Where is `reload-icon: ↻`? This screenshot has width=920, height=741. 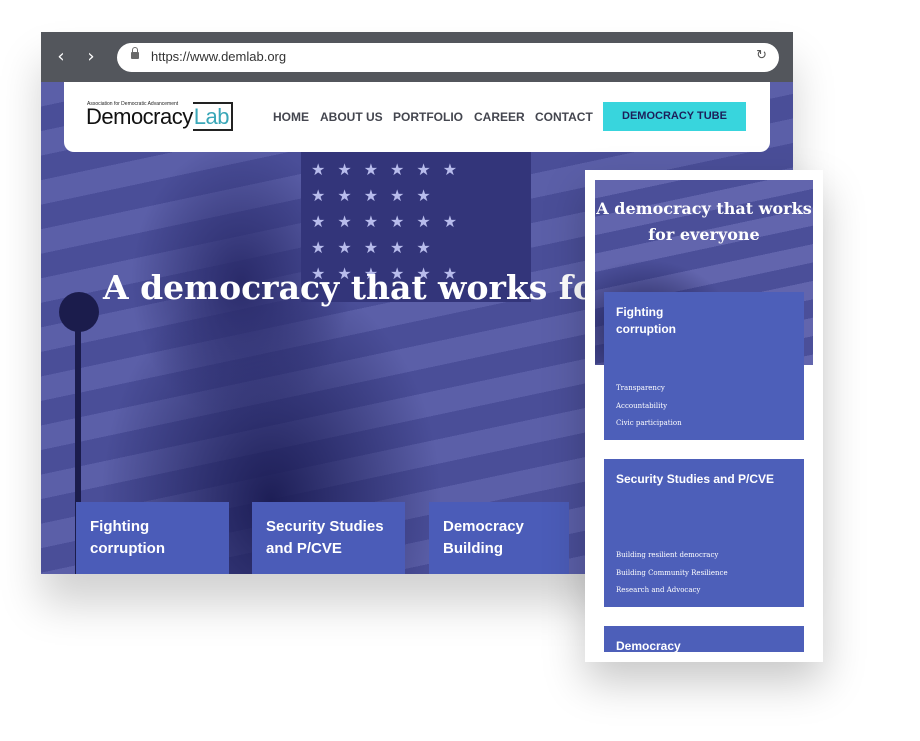 reload-icon: ↻ is located at coordinates (761, 55).